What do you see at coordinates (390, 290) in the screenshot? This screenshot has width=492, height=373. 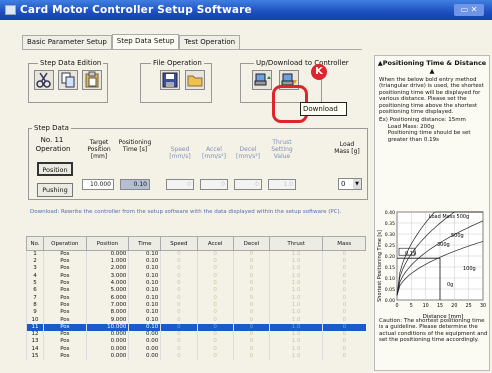 I see `y-tick-label: 0.05` at bounding box center [390, 290].